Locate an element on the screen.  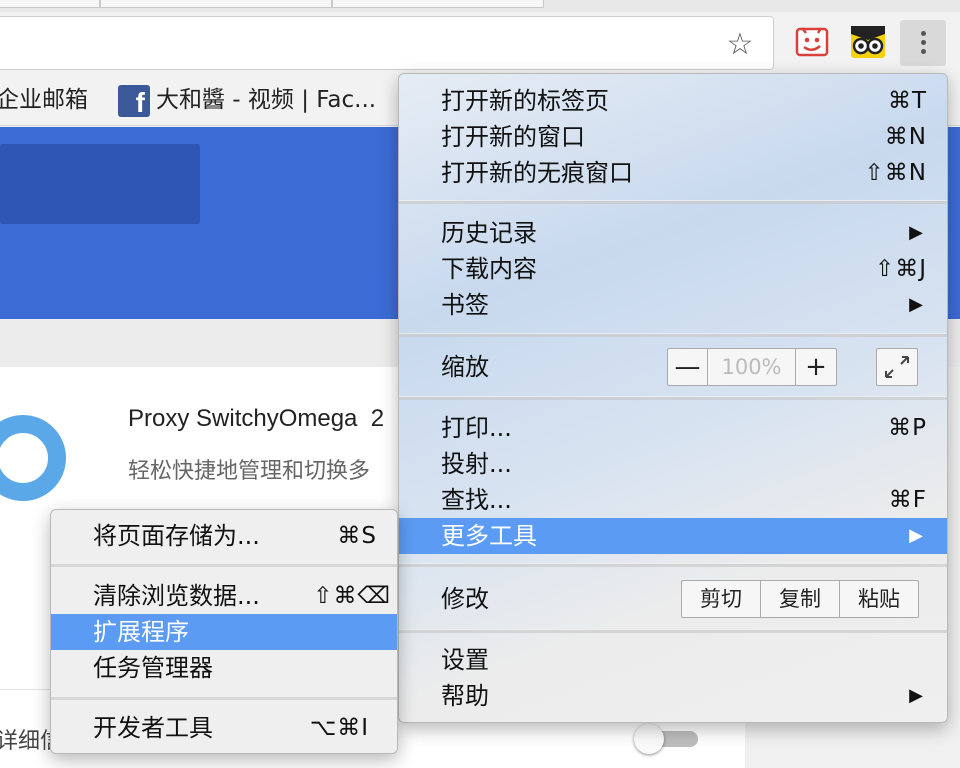
fullscreen-icon is located at coordinates (897, 367).